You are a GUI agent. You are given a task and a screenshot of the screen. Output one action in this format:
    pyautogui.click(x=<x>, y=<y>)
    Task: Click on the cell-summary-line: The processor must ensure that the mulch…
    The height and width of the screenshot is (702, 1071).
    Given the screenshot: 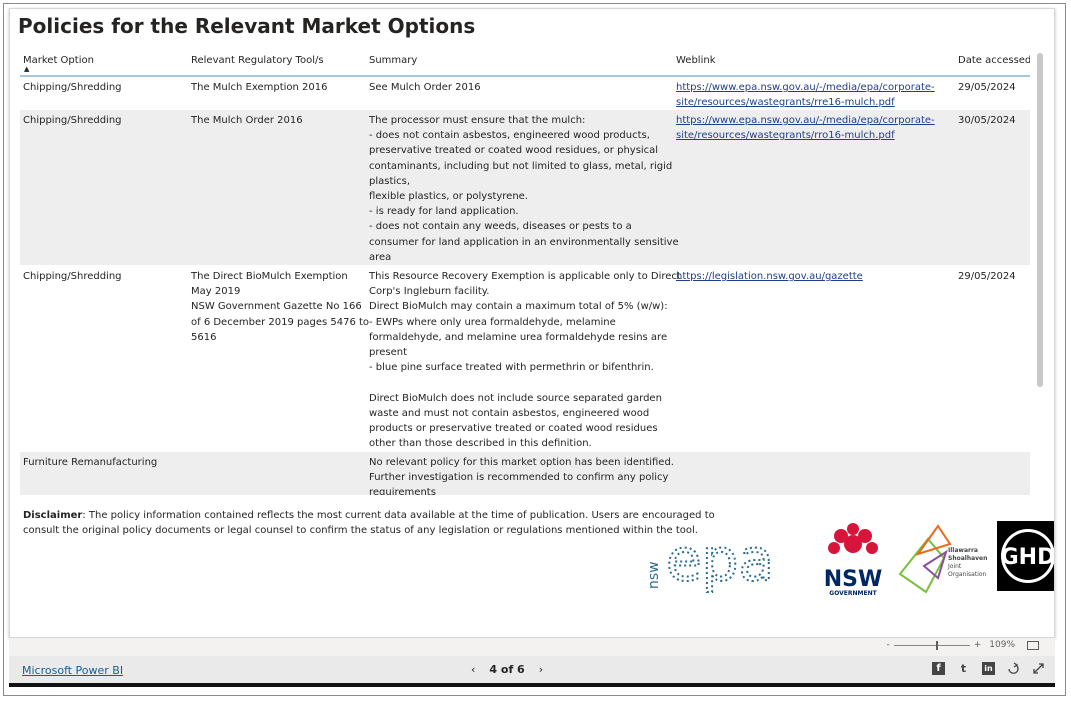 What is the action you would take?
    pyautogui.click(x=477, y=120)
    